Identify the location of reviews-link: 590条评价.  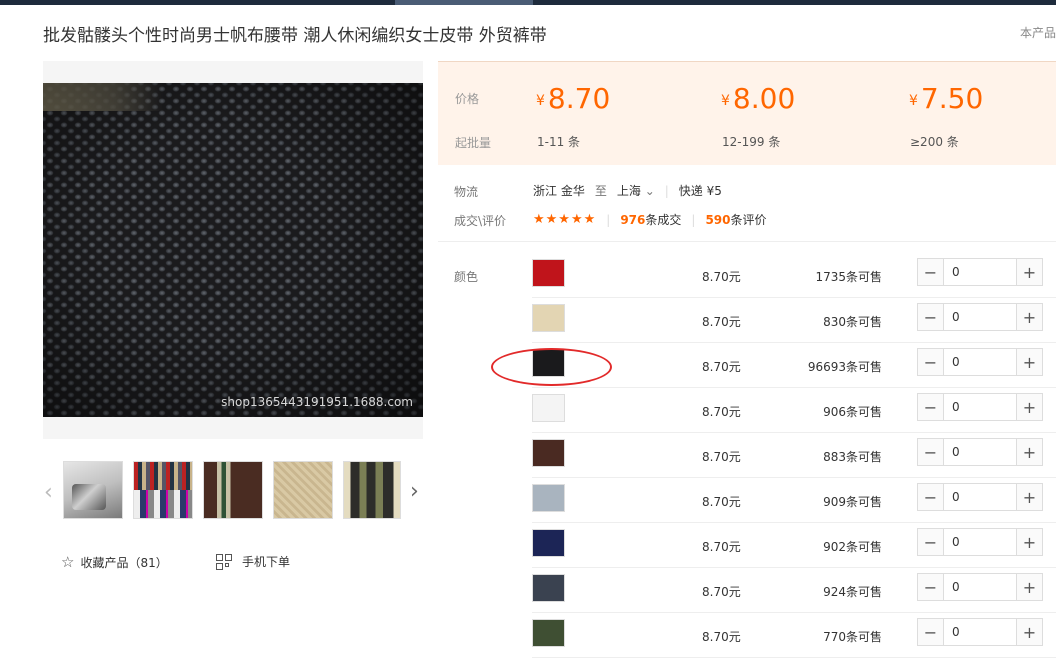
(735, 219).